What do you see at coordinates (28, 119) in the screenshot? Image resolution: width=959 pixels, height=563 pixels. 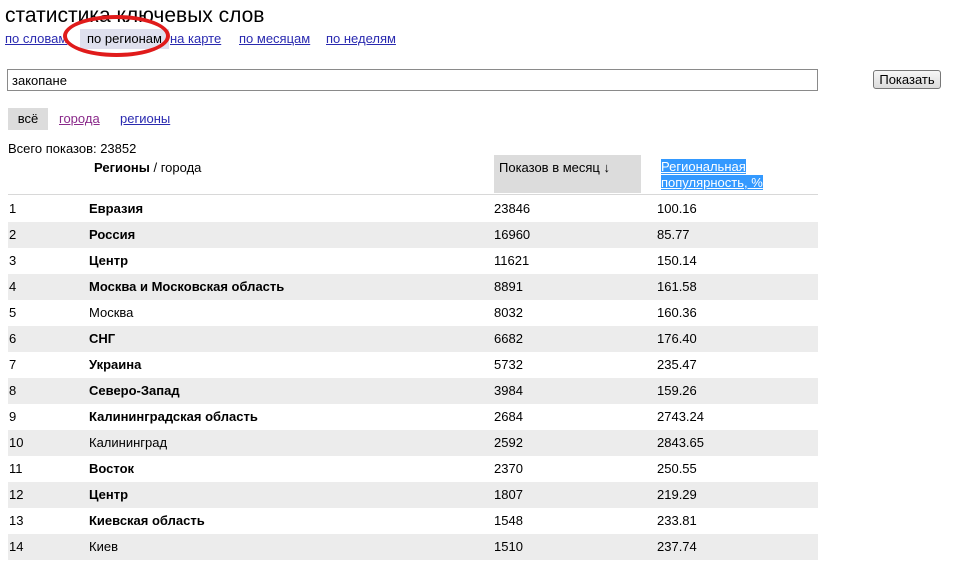 I see `filter-all-tab: всё` at bounding box center [28, 119].